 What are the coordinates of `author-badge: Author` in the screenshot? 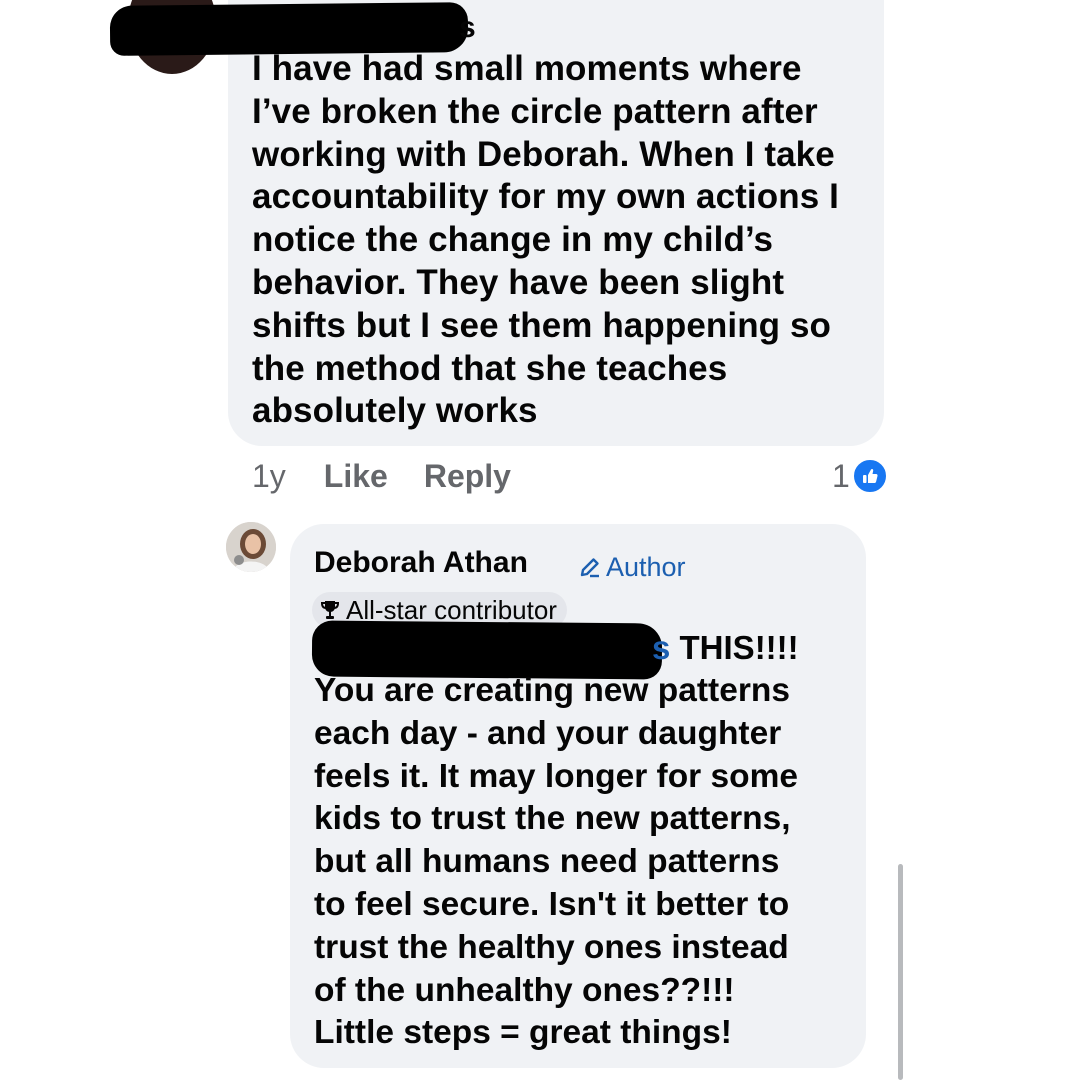 It's located at (632, 567).